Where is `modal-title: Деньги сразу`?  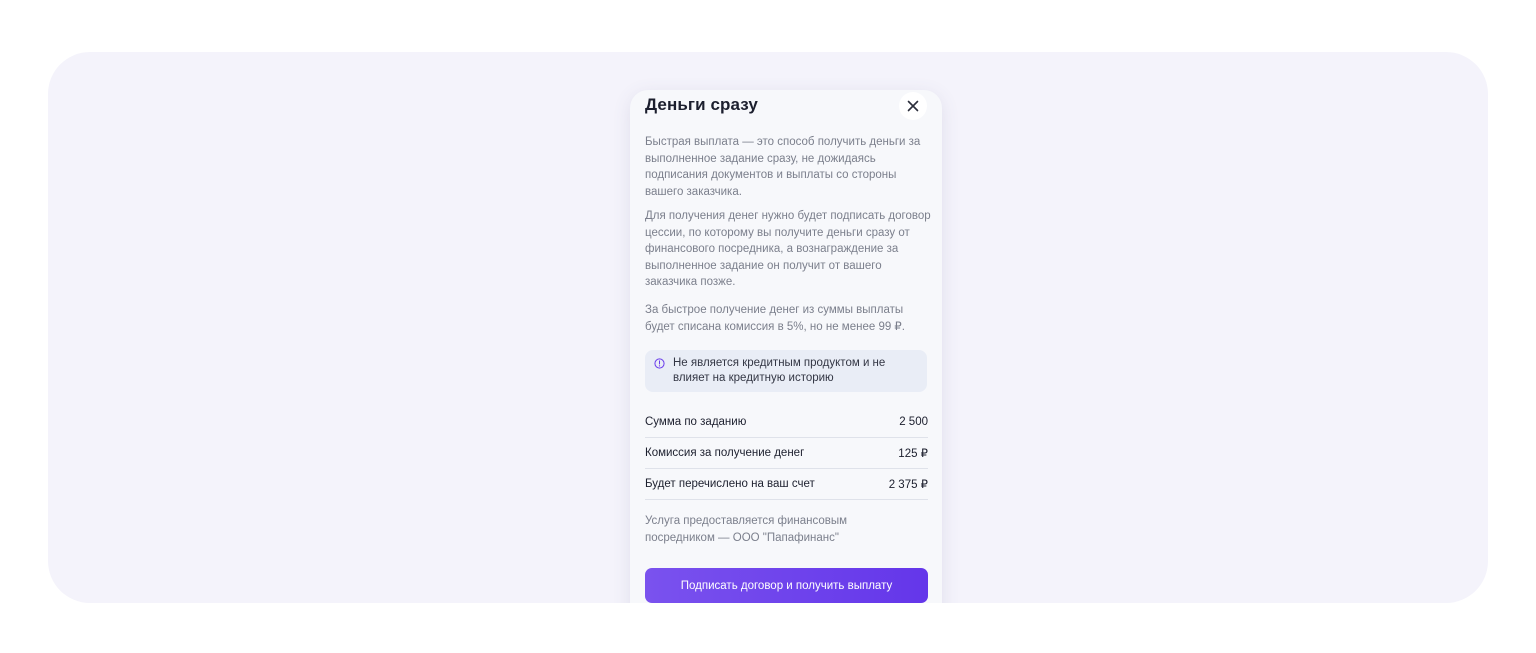
modal-title: Деньги сразу is located at coordinates (701, 104).